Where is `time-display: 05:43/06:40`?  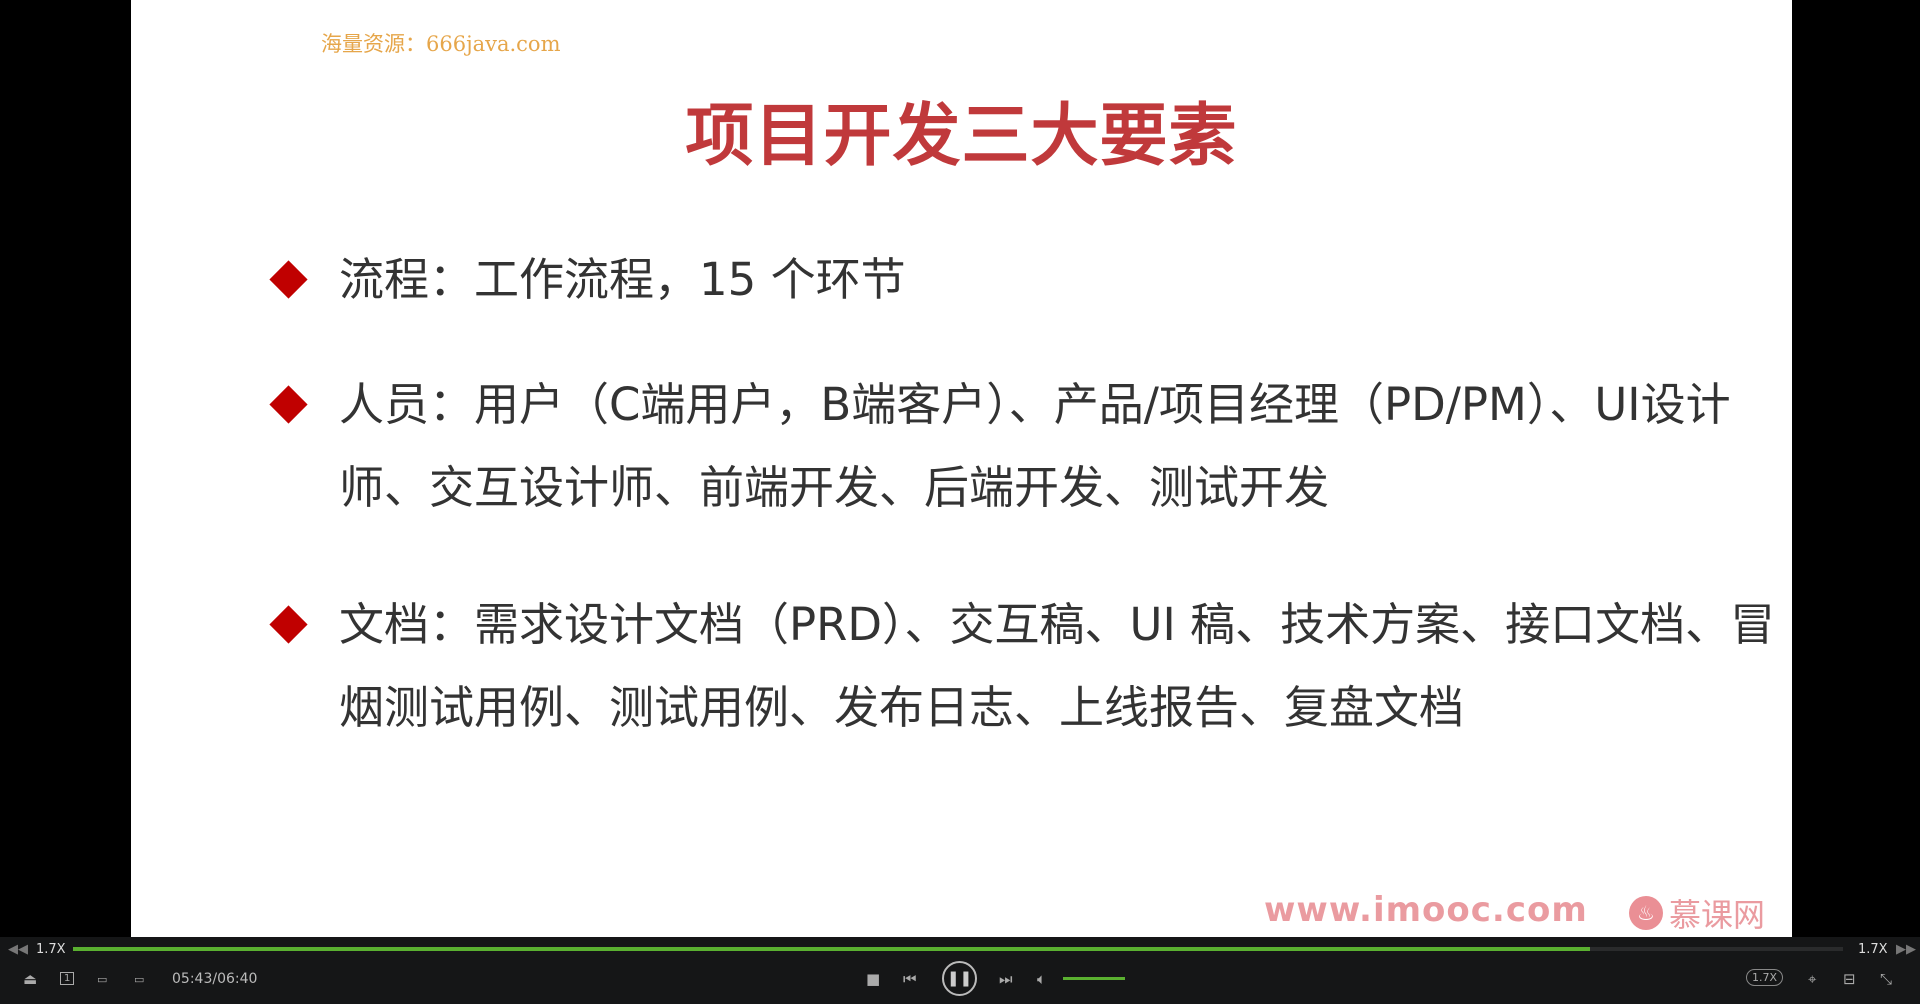
time-display: 05:43/06:40 is located at coordinates (215, 979).